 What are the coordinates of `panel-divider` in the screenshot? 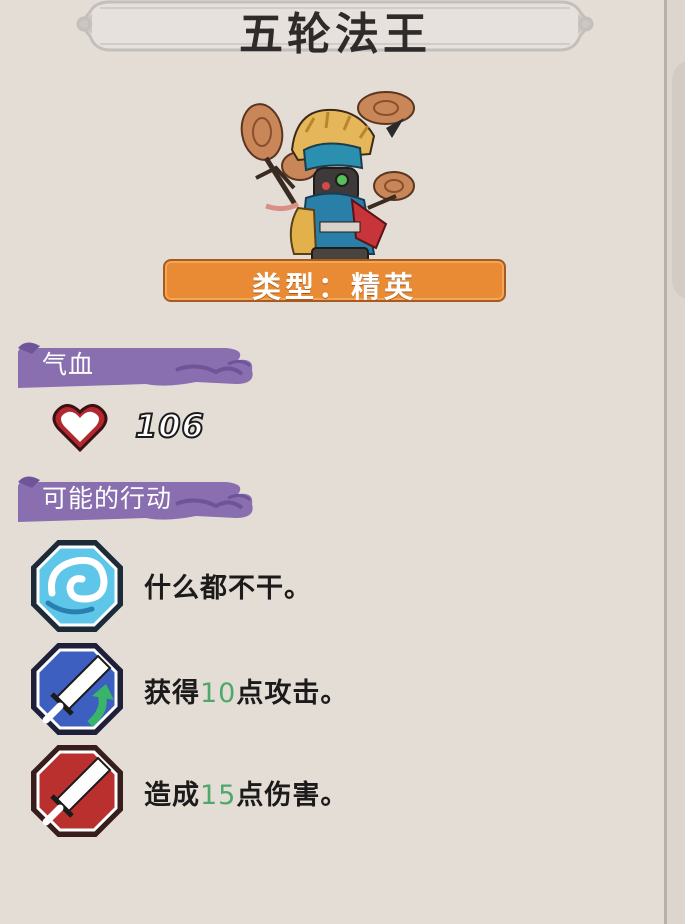 It's located at (665, 462).